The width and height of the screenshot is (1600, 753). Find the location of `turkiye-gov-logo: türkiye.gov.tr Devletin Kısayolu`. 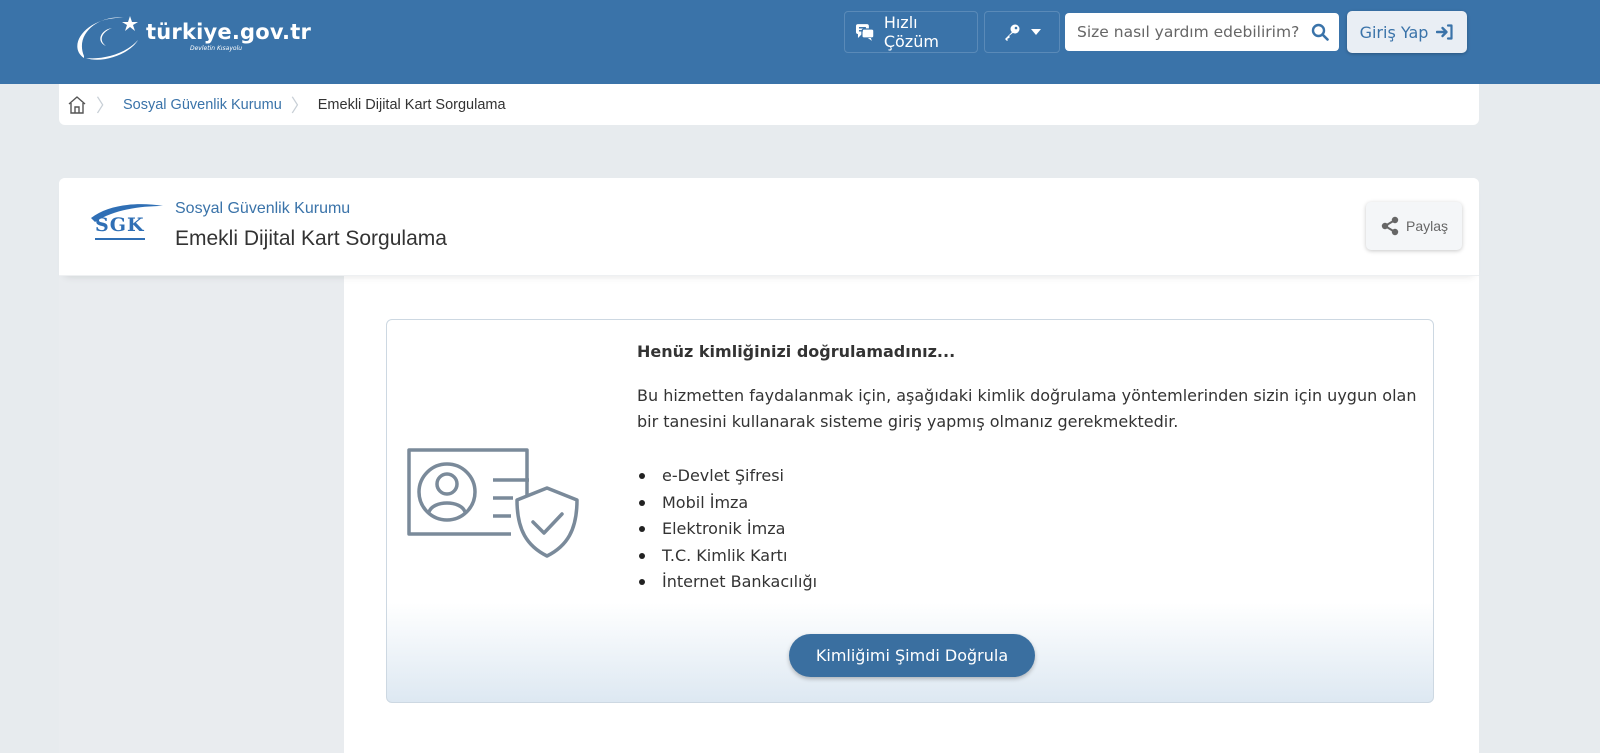

turkiye-gov-logo: türkiye.gov.tr Devletin Kısayolu is located at coordinates (192, 38).